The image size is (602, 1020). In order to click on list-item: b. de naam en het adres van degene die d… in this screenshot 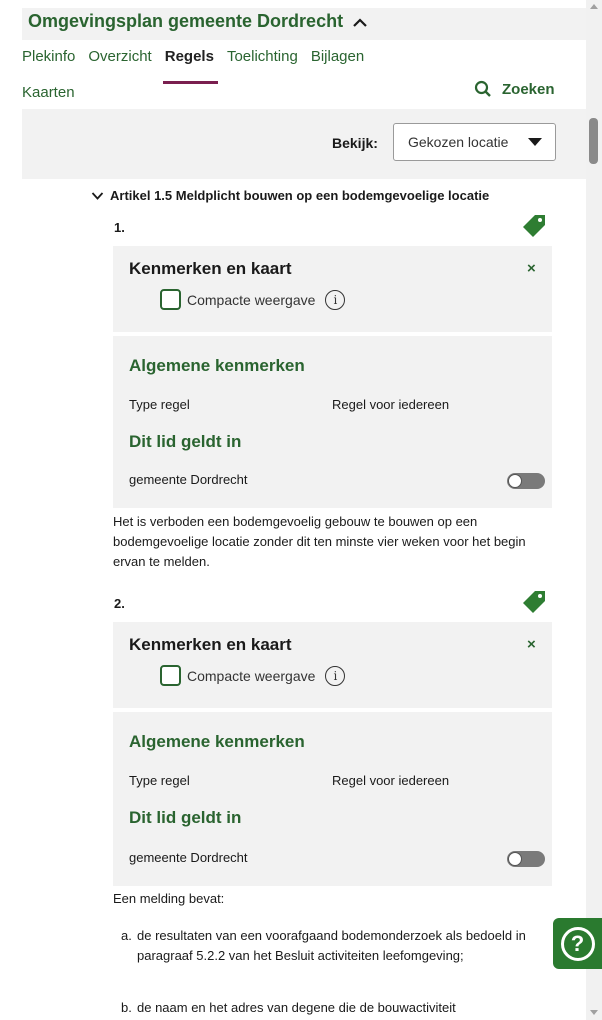, I will do `click(331, 1008)`.